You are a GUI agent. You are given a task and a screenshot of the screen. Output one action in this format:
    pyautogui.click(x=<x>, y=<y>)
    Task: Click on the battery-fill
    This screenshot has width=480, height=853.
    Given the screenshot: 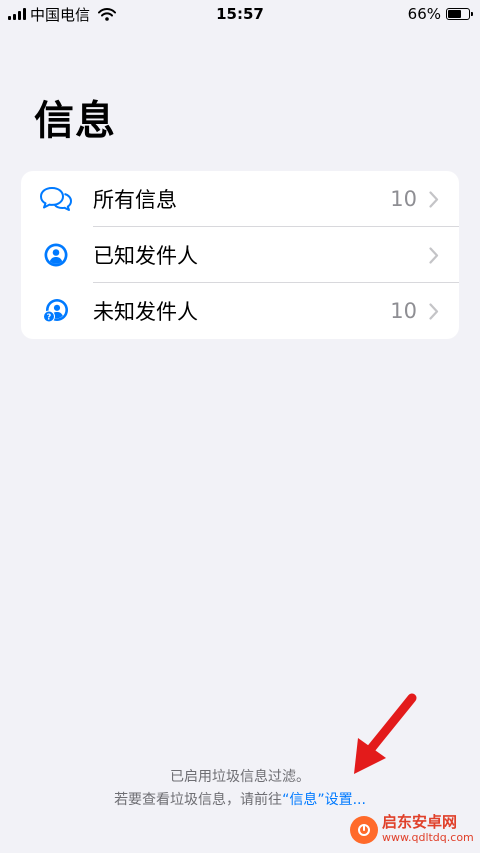 What is the action you would take?
    pyautogui.click(x=455, y=14)
    